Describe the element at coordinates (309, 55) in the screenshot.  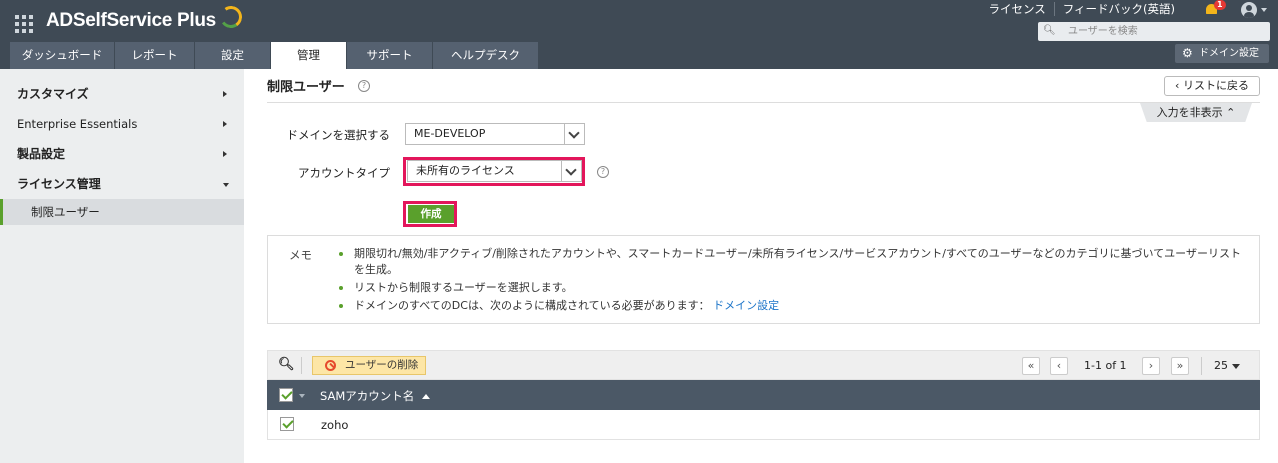
I see `tab-admin: 管理` at that location.